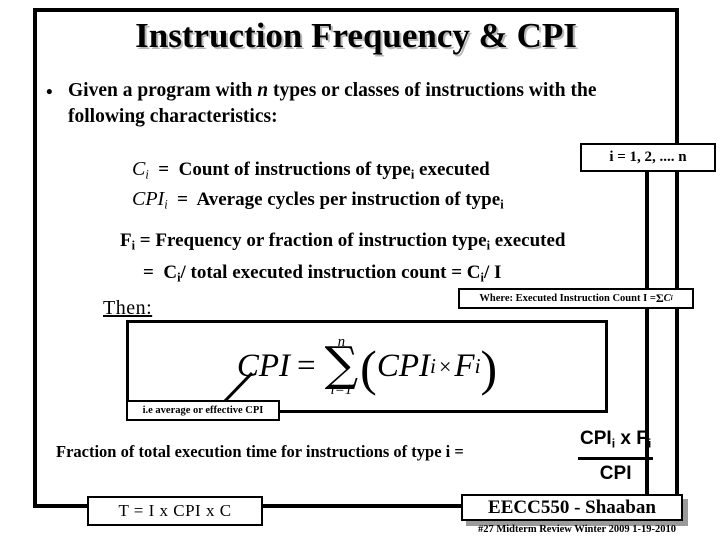 This screenshot has width=720, height=540. I want to click on close-paren: ), so click(489, 367).